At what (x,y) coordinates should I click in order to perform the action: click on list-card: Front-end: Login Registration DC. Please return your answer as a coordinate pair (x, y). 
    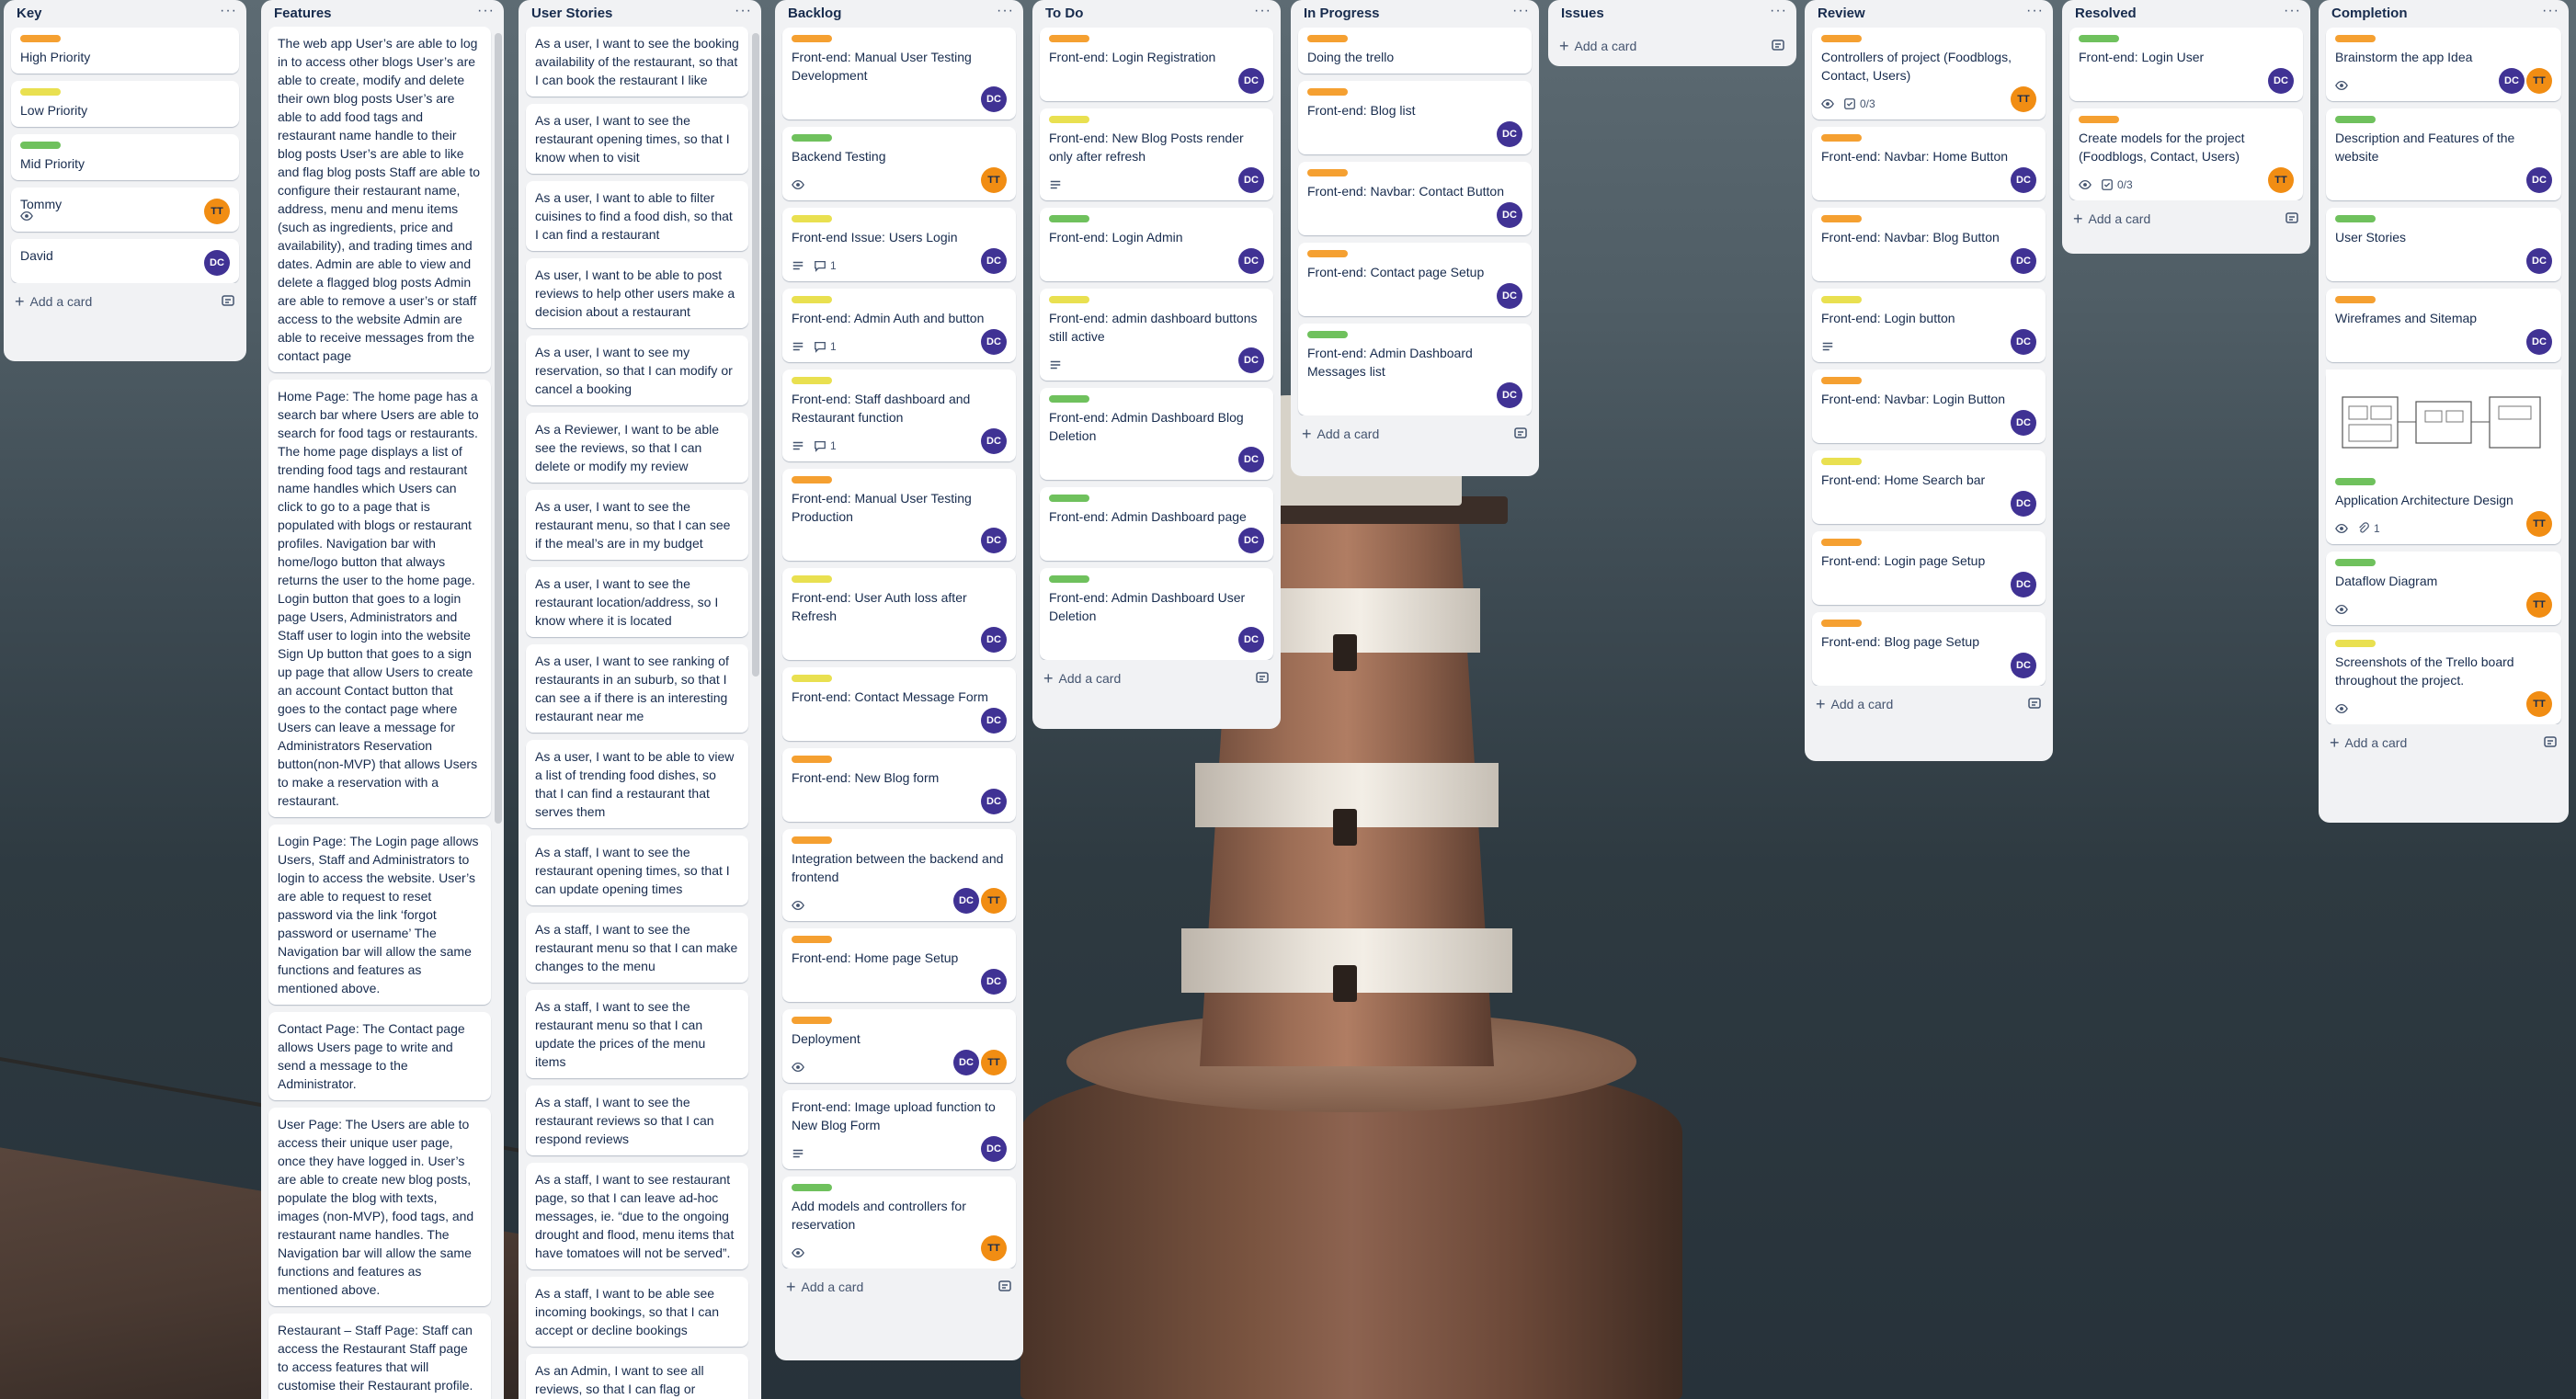
    Looking at the image, I should click on (1156, 64).